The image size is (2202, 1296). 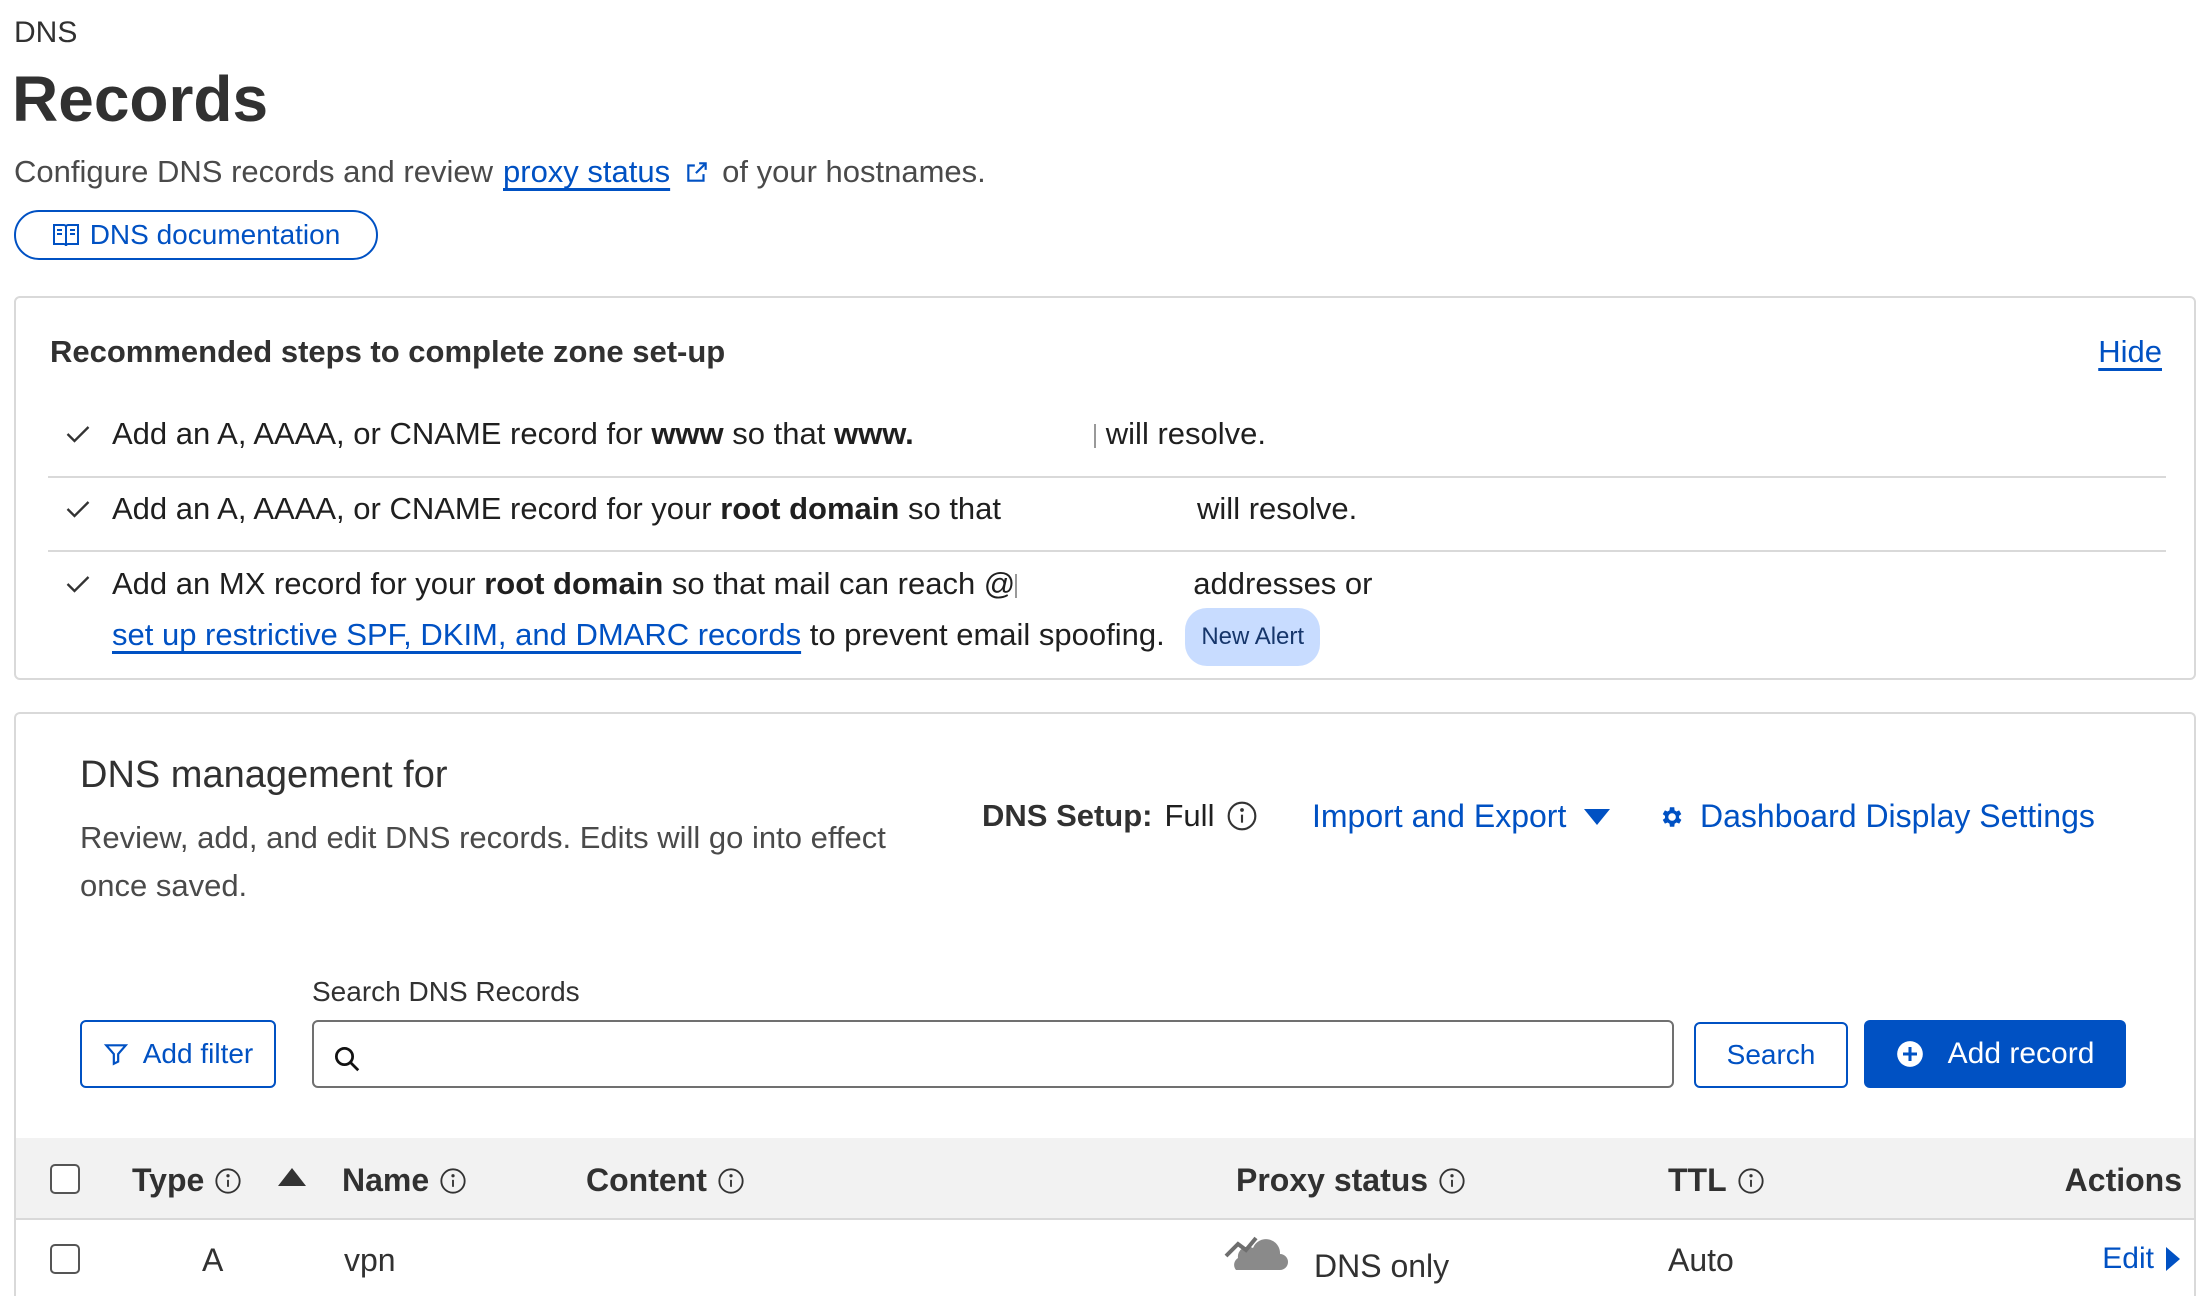 What do you see at coordinates (1256, 1253) in the screenshot?
I see `cloud-icon` at bounding box center [1256, 1253].